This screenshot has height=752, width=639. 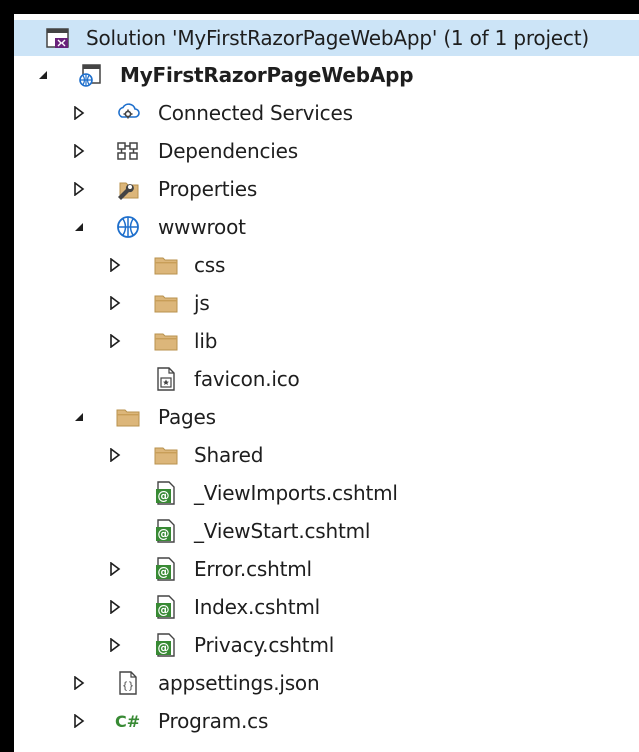 I want to click on tree-row-label: wwwroot, so click(x=202, y=227).